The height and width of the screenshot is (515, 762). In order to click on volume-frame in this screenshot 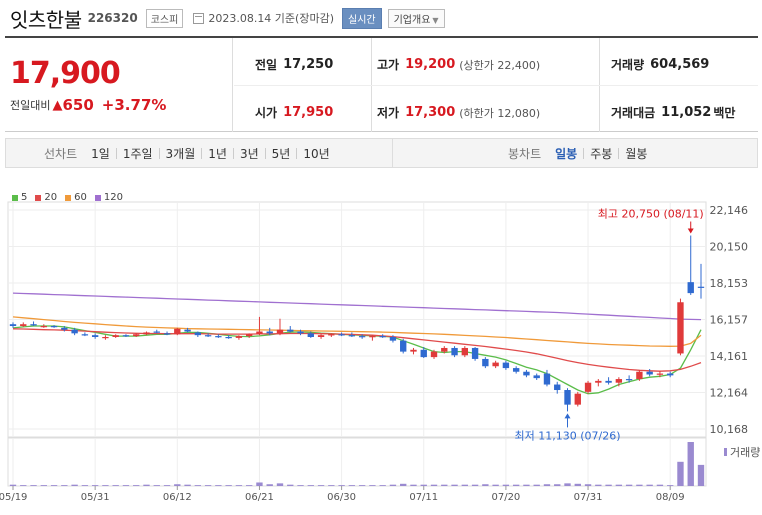, I will do `click(357, 462)`.